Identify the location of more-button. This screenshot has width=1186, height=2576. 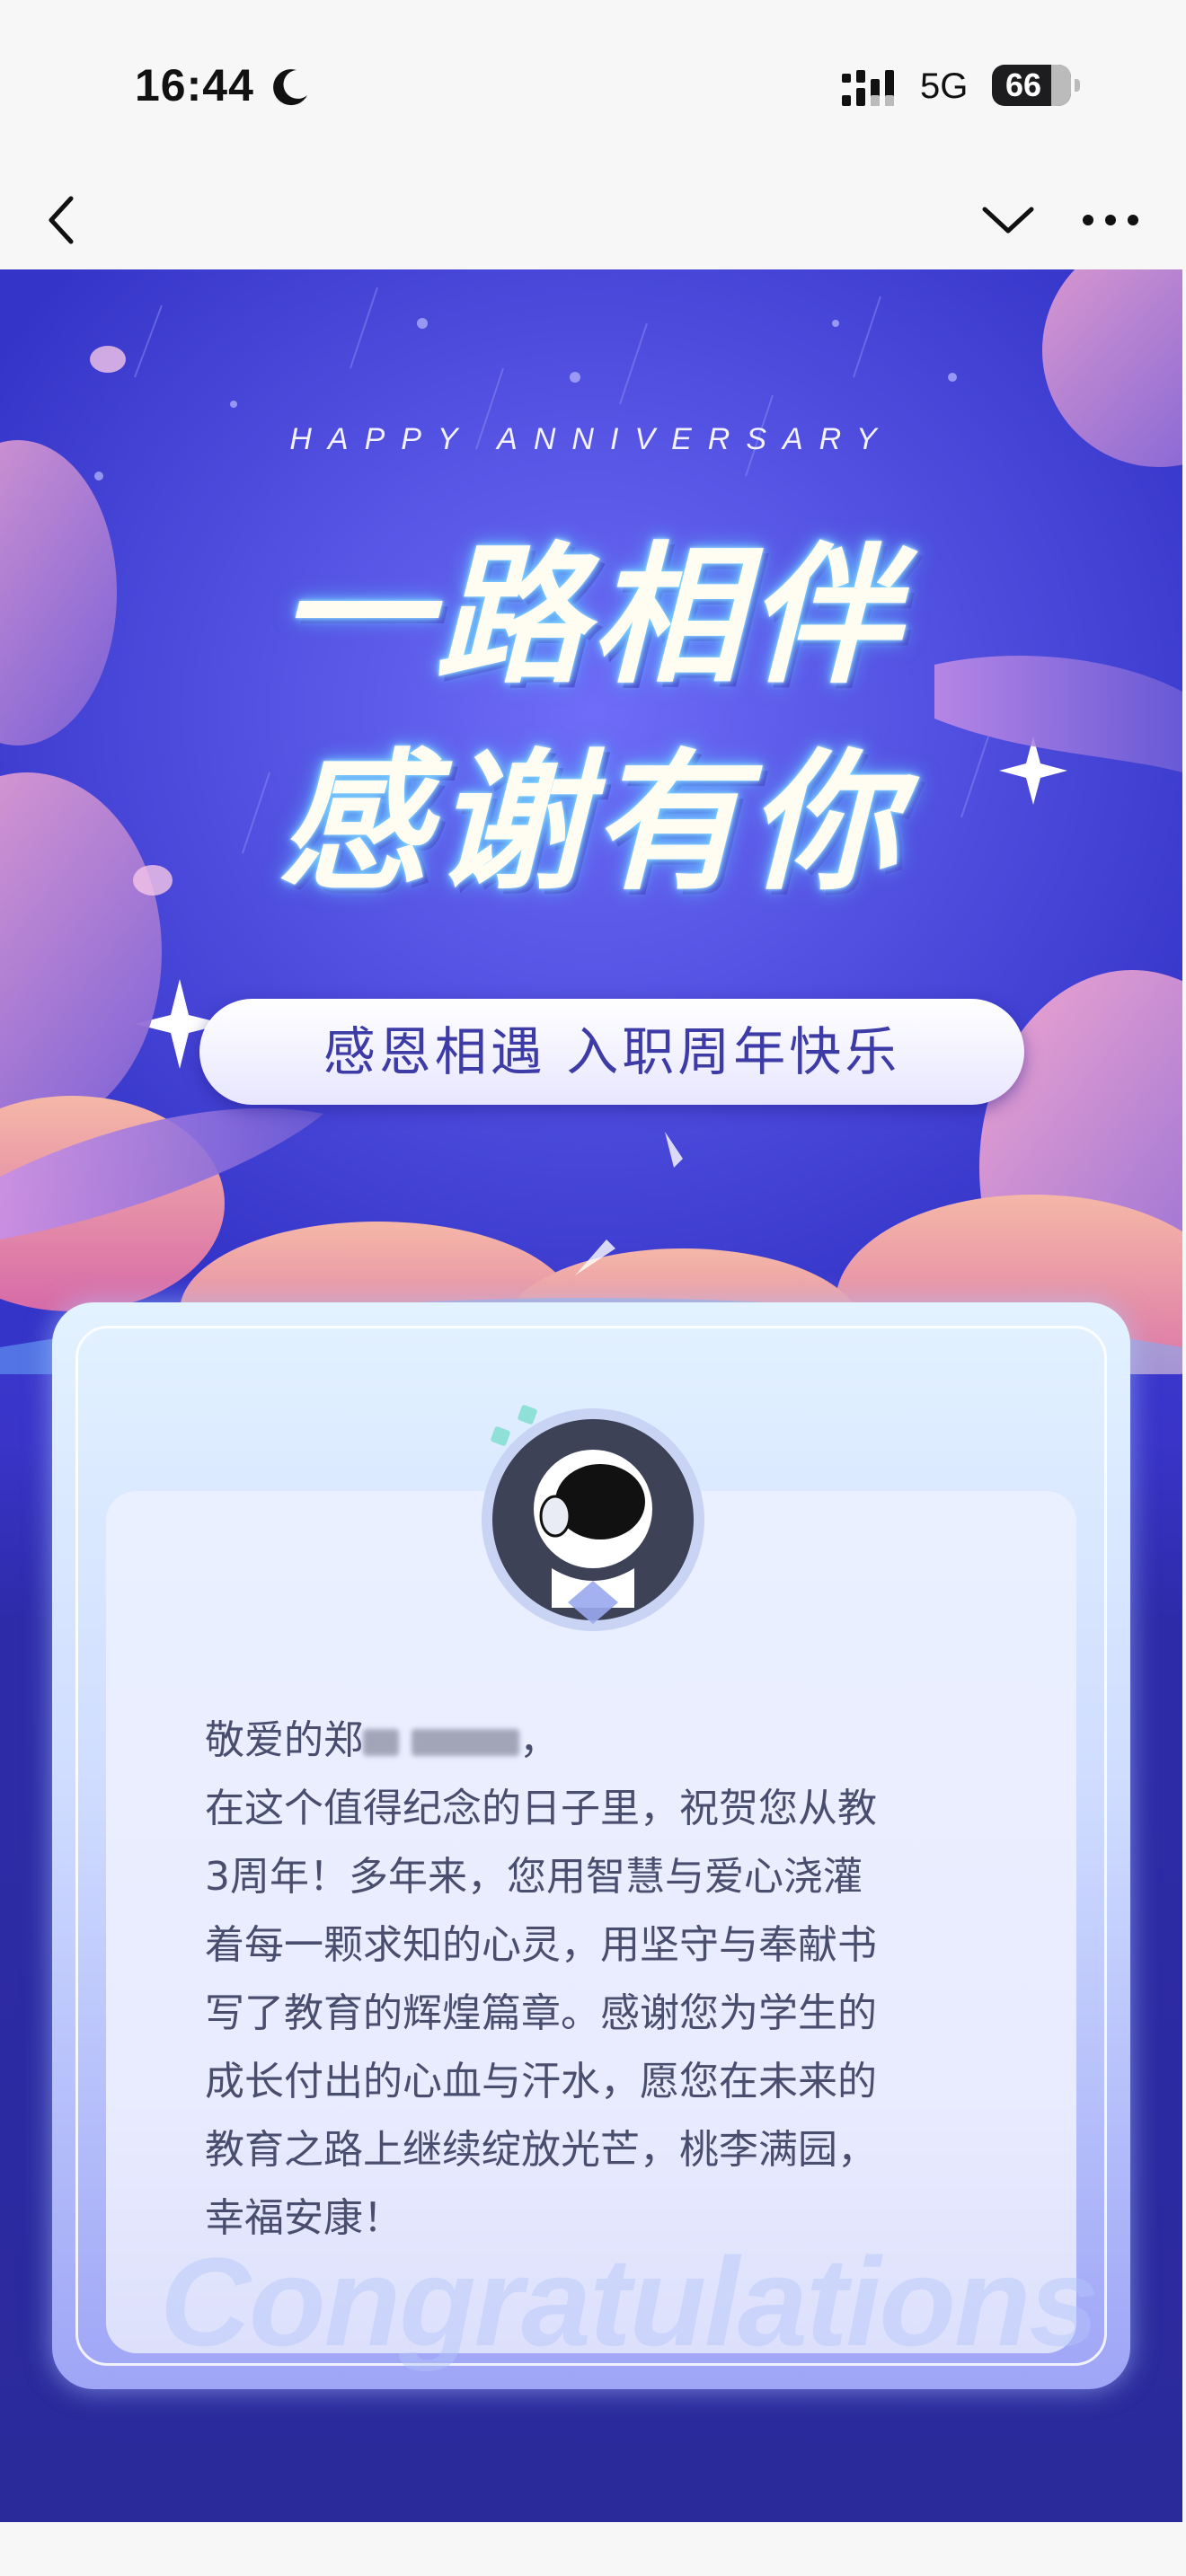
(1110, 220).